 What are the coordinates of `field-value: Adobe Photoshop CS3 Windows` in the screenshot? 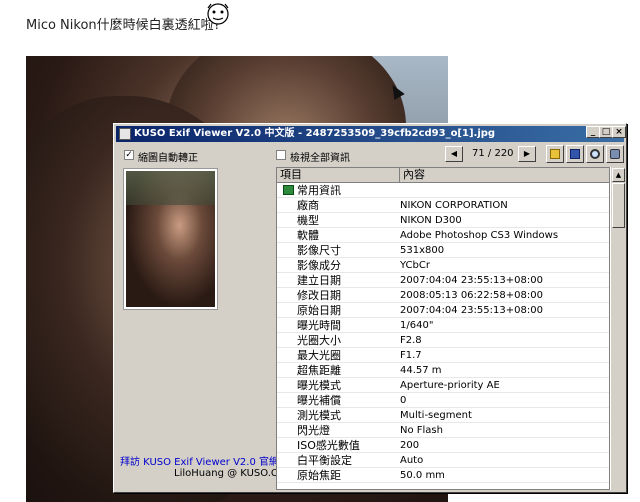 It's located at (479, 235).